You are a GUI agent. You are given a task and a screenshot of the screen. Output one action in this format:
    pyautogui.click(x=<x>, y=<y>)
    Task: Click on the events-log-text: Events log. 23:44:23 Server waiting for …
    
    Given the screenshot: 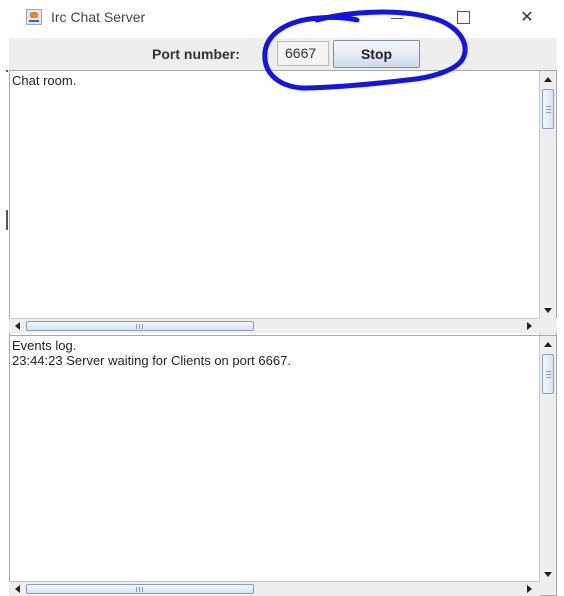 What is the action you would take?
    pyautogui.click(x=151, y=353)
    